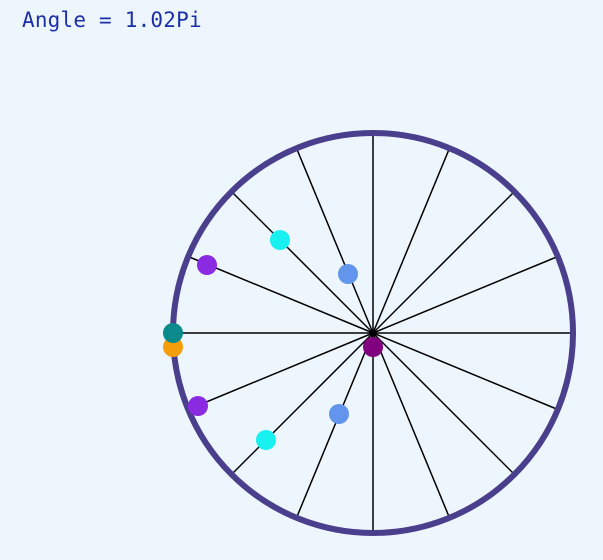  I want to click on ball-purple-lower, so click(198, 406).